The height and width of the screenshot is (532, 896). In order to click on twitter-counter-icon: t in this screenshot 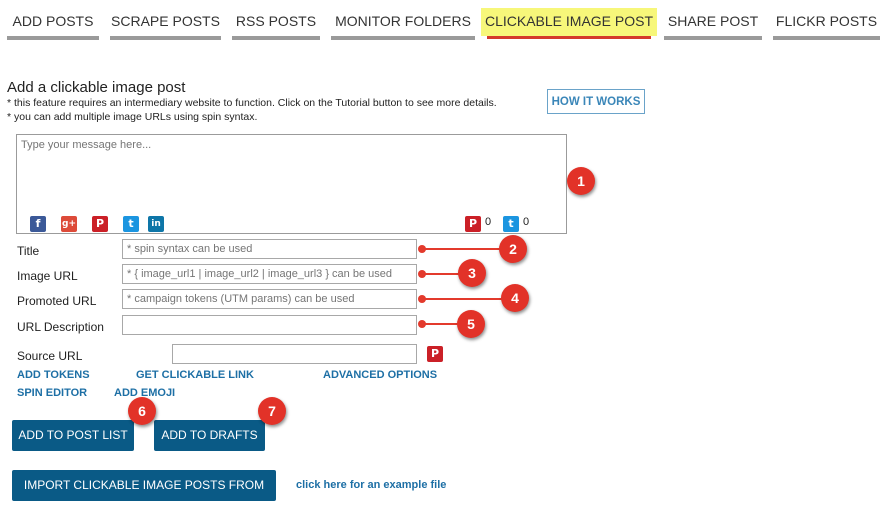, I will do `click(511, 224)`.